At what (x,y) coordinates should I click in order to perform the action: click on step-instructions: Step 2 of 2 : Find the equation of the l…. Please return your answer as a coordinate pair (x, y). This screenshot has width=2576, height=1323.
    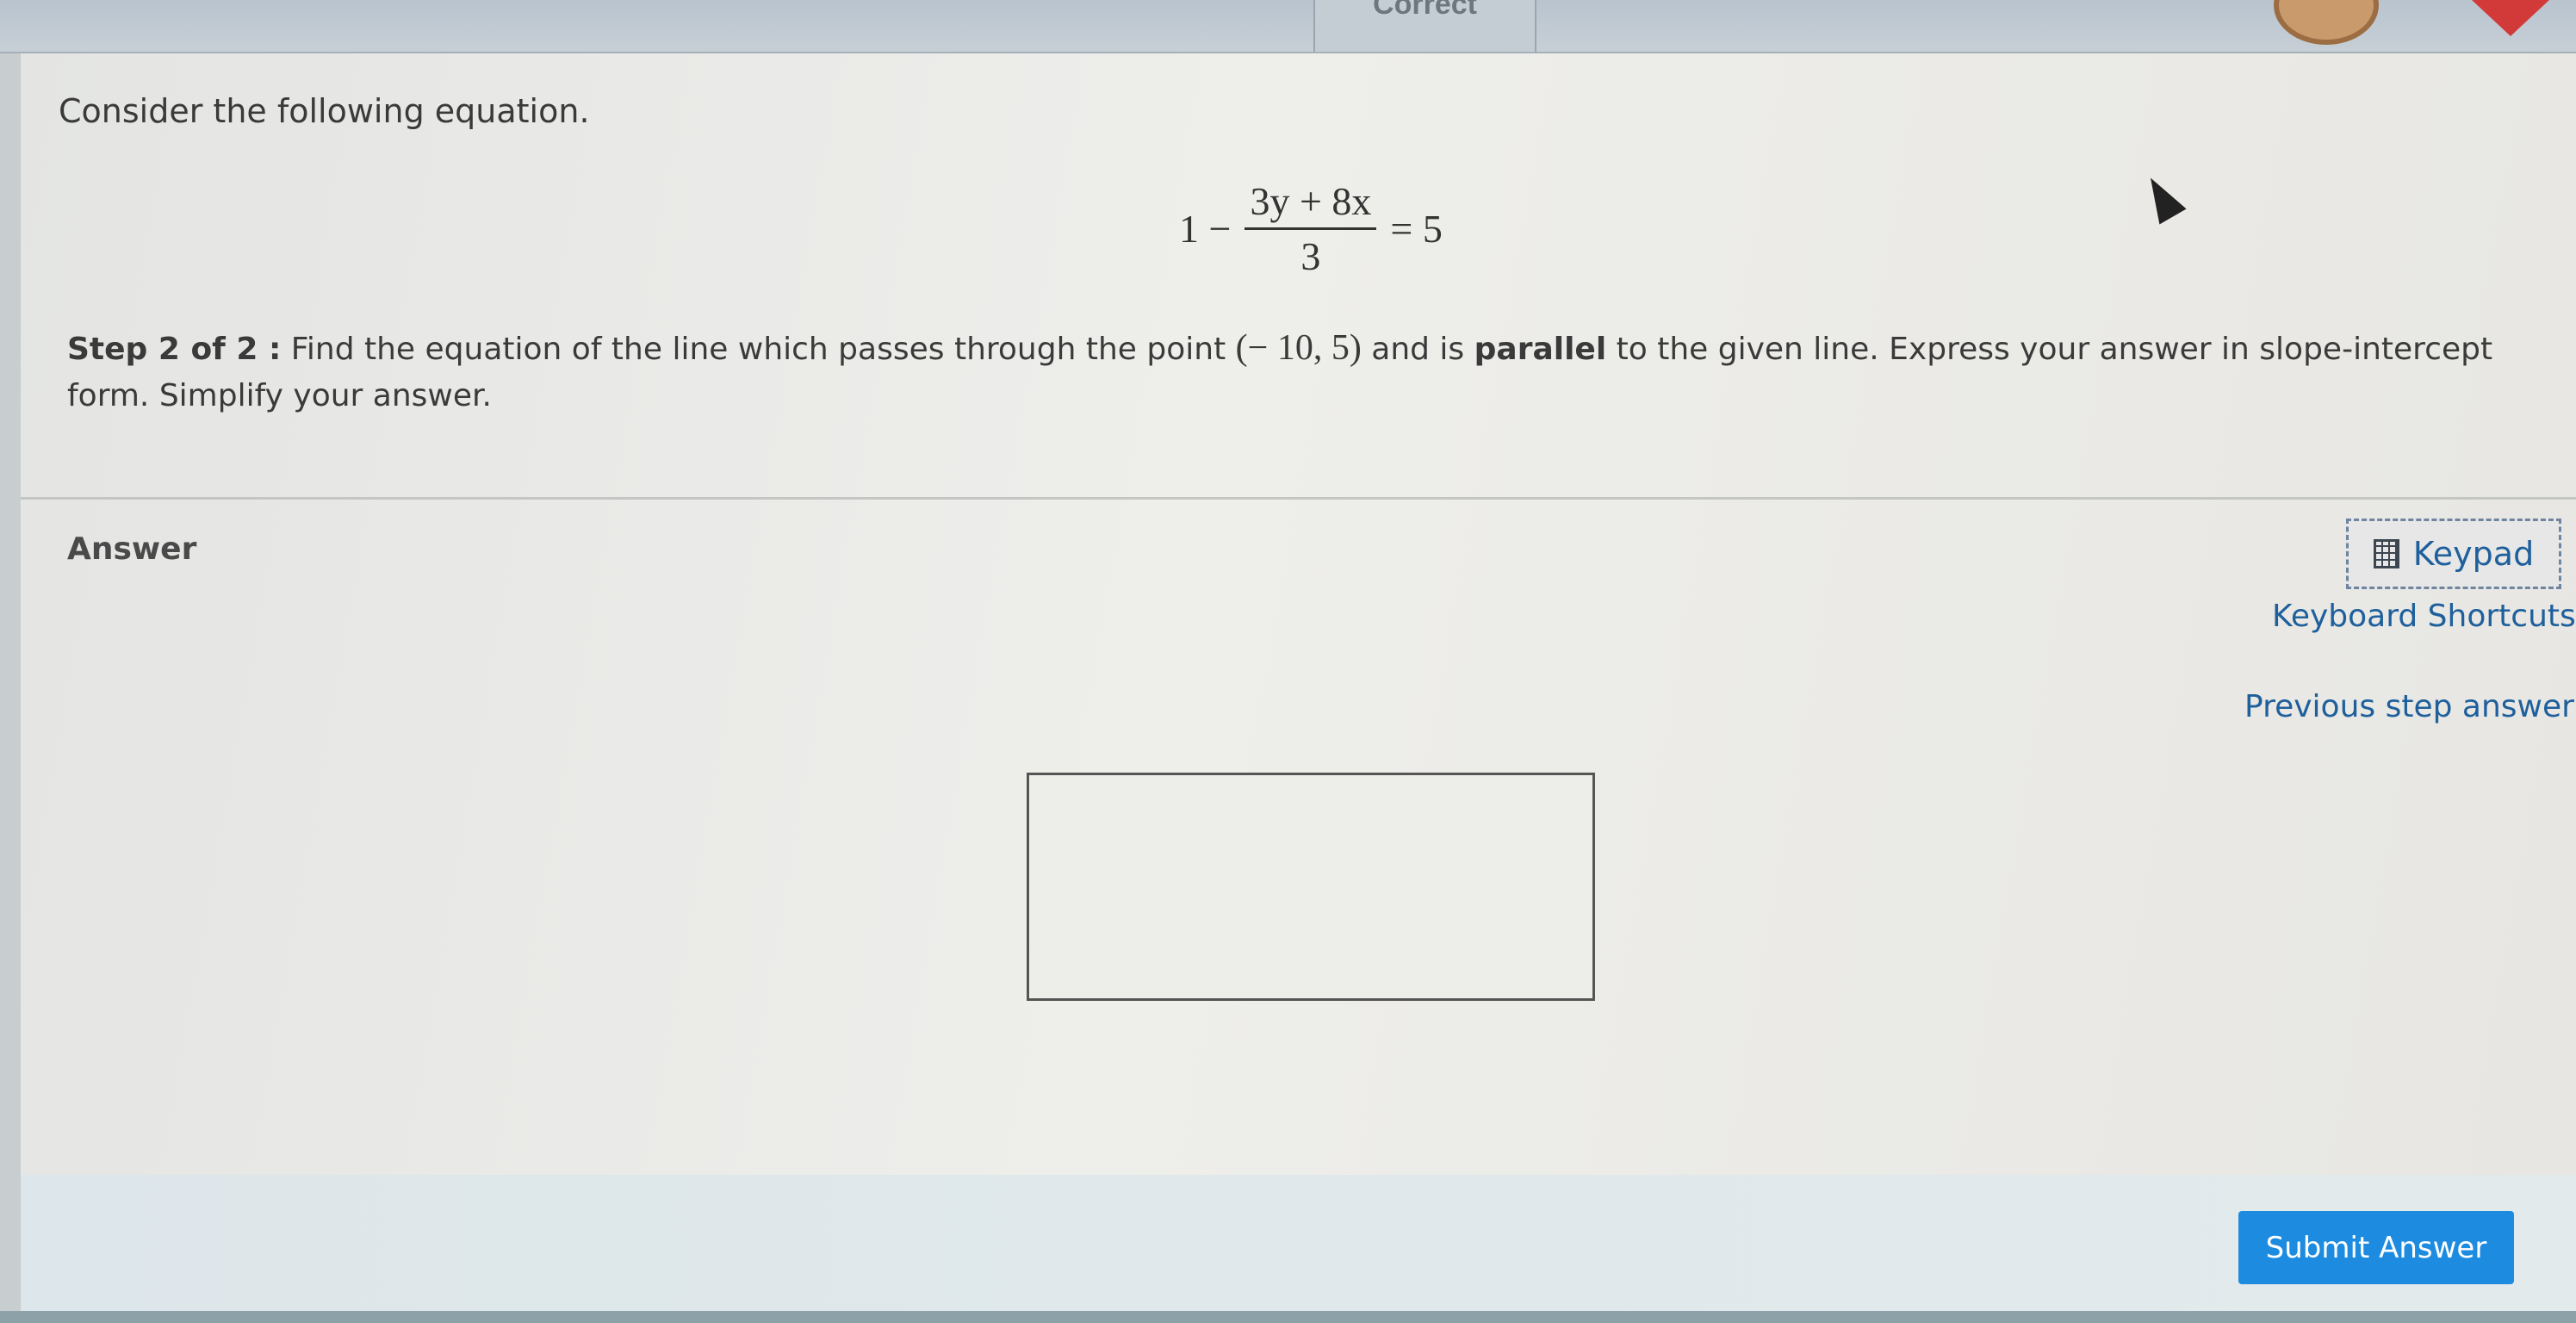
    Looking at the image, I should click on (1294, 372).